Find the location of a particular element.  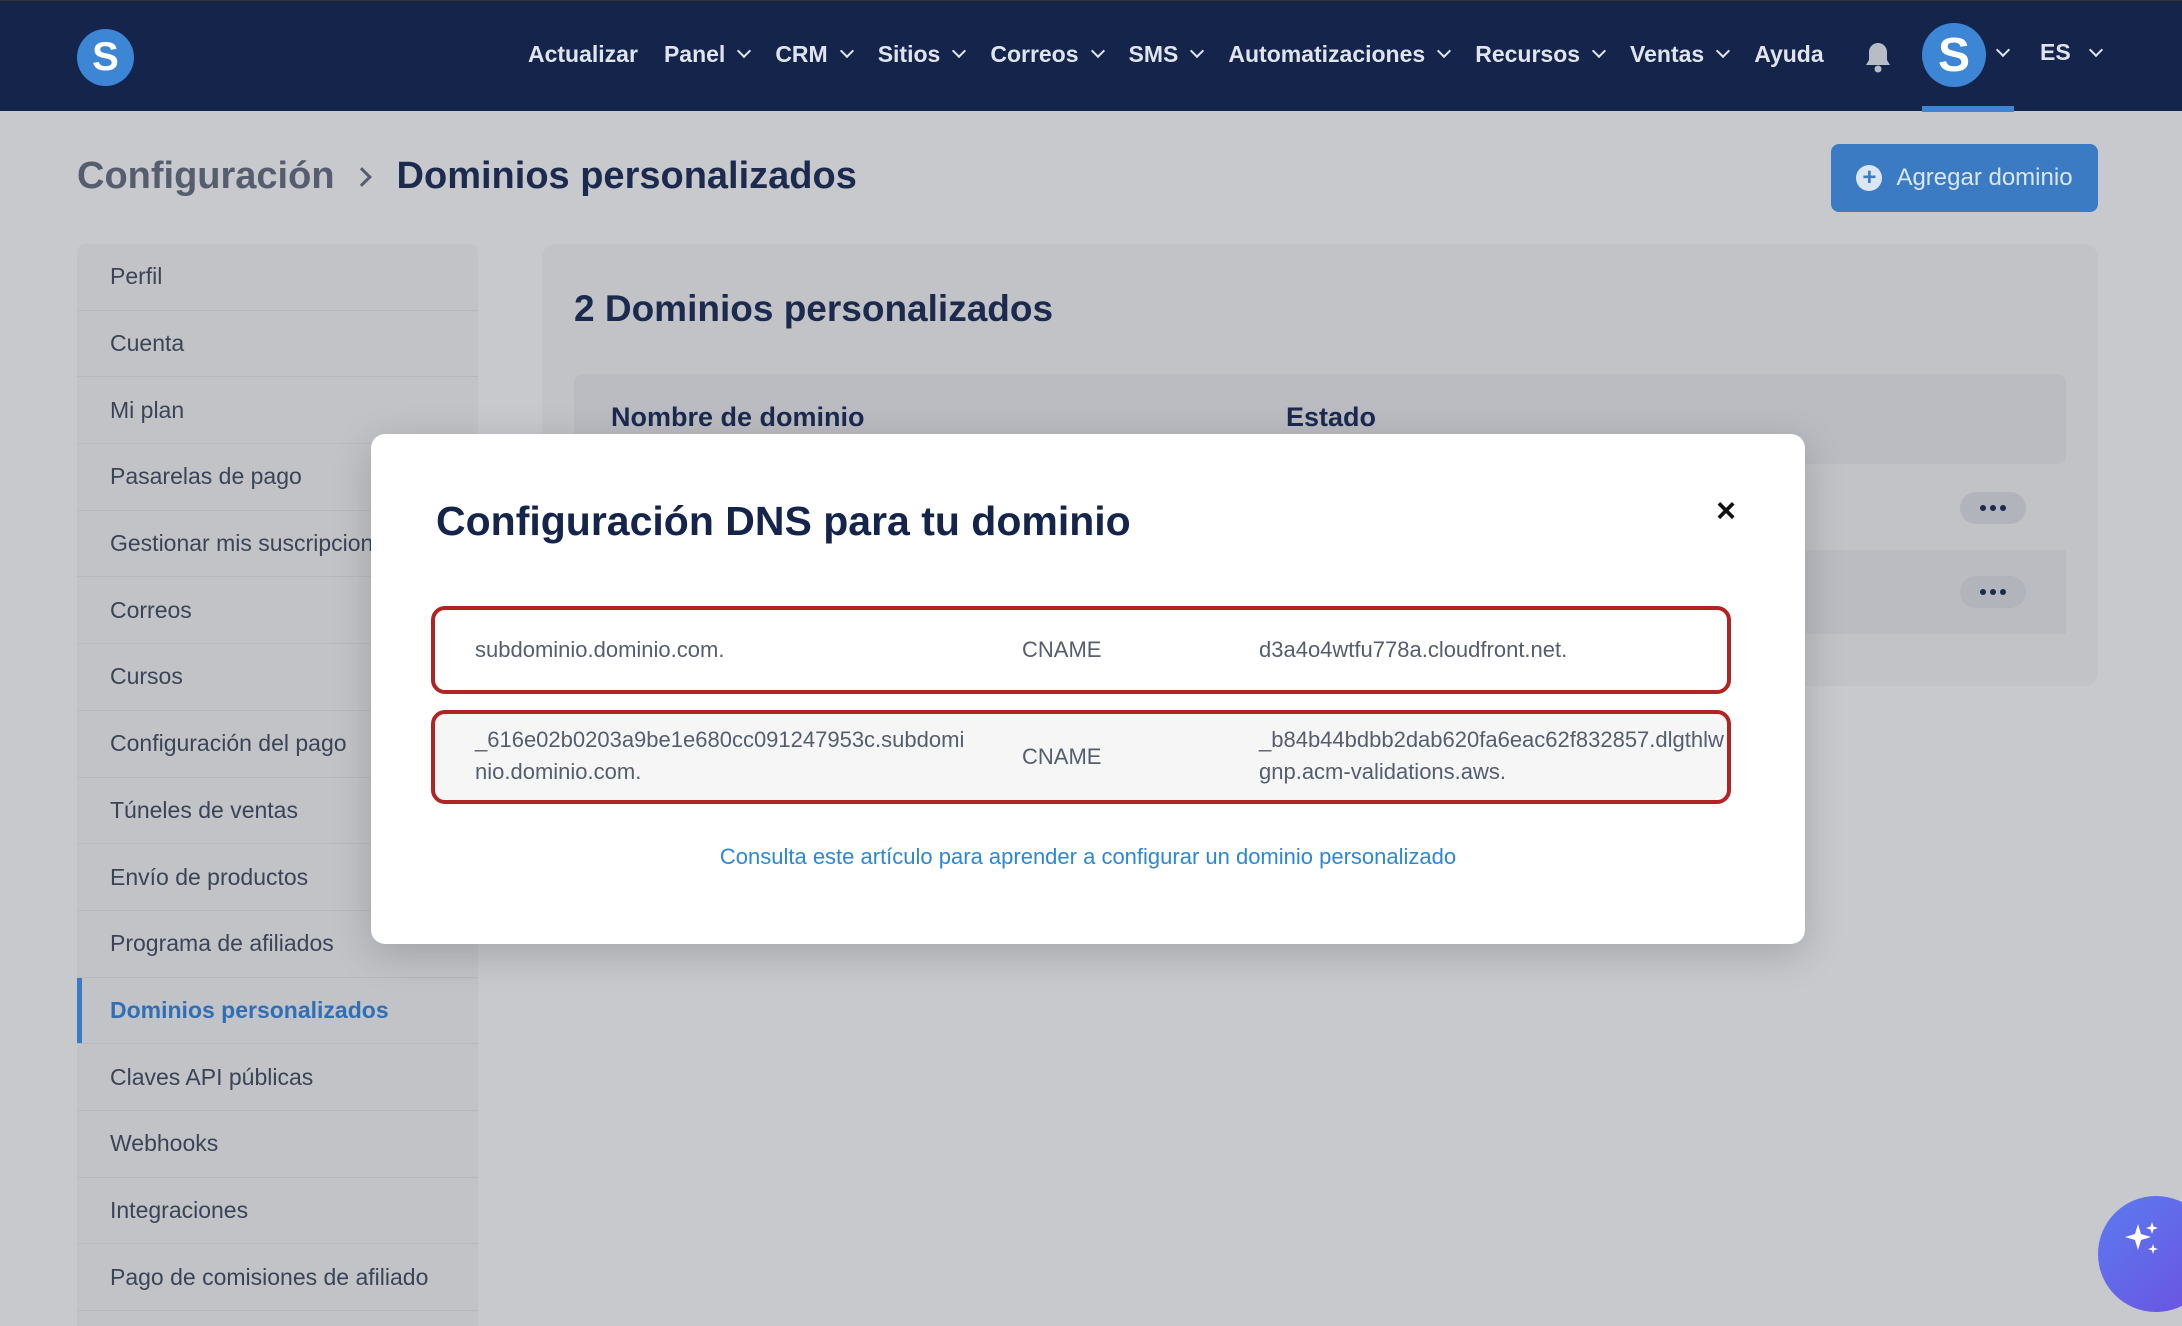

ai-assistant-button is located at coordinates (2140, 1254).